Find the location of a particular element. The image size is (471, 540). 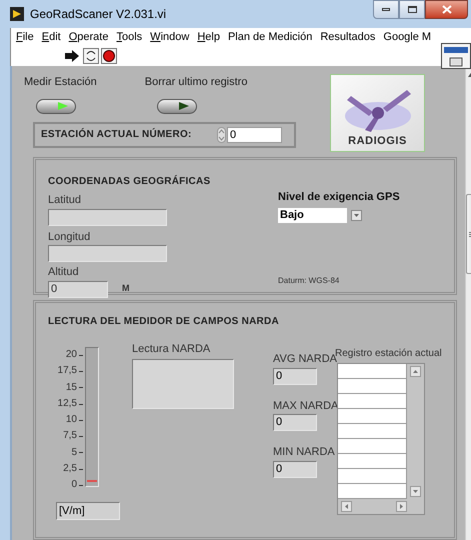

run-arrow-icon is located at coordinates (73, 56).